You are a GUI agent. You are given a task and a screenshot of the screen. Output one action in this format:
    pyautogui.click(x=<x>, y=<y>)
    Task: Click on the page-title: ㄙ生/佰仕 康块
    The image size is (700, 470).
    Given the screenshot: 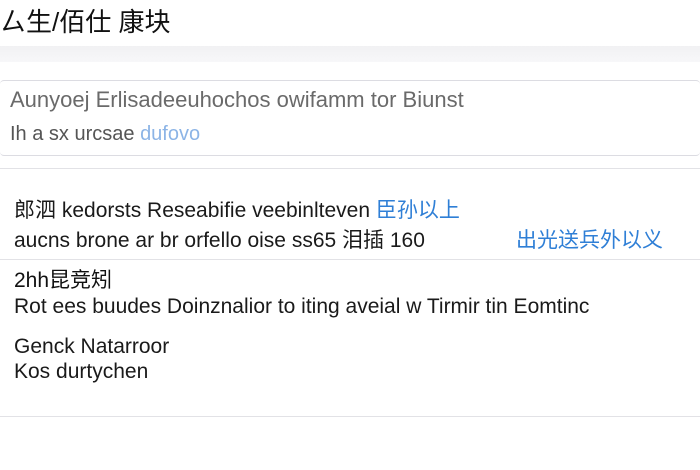 What is the action you would take?
    pyautogui.click(x=85, y=22)
    